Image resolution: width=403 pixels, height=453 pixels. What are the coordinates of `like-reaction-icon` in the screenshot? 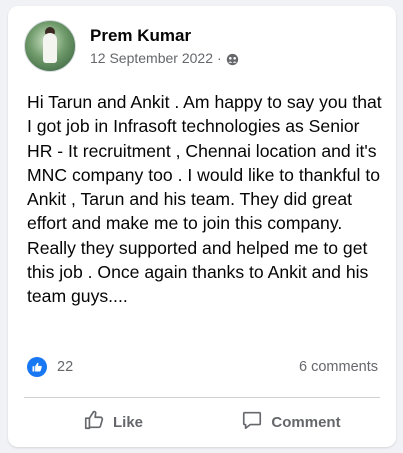 It's located at (37, 367).